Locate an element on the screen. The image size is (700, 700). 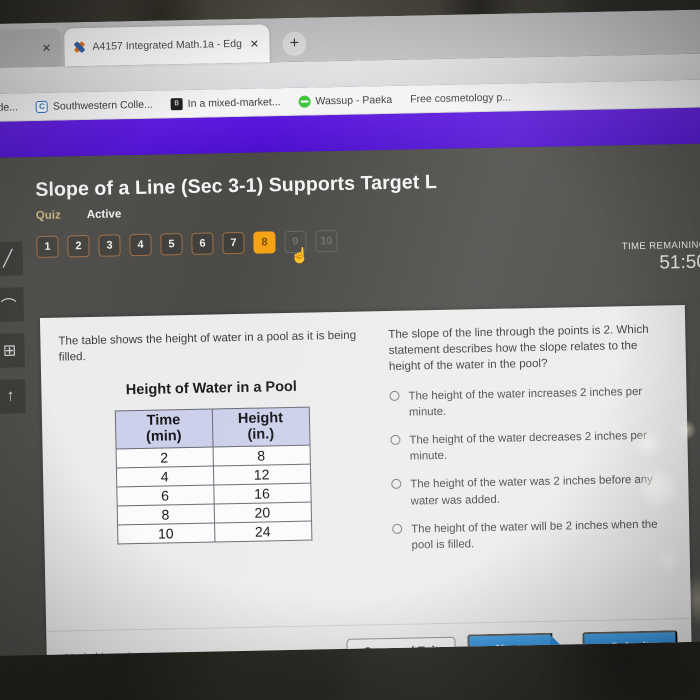
question-button-3: 3 is located at coordinates (109, 245).